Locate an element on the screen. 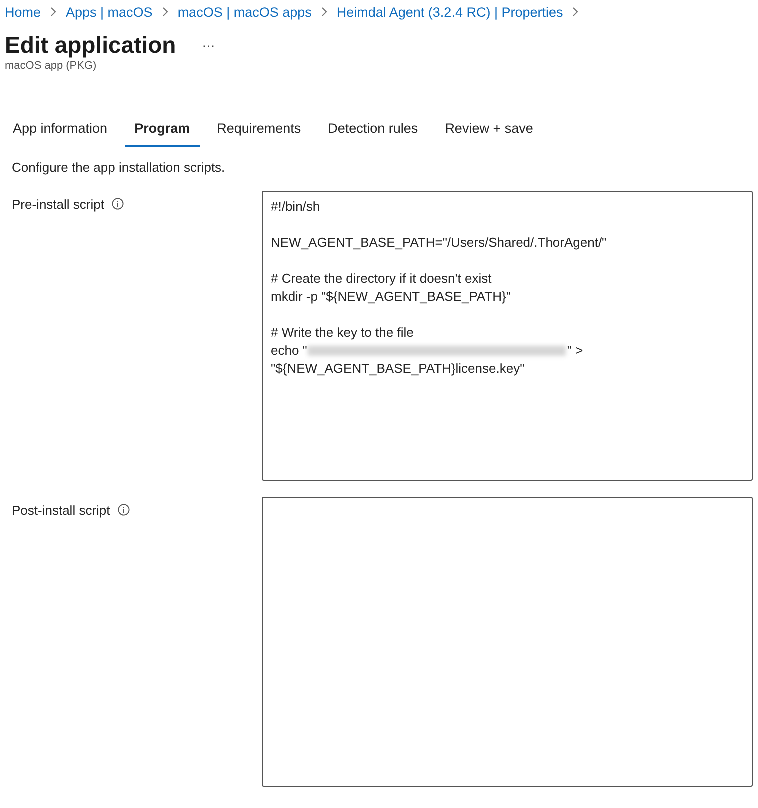  code-line: "${NEW_AGENT_BASE_PATH}license.key" is located at coordinates (398, 369).